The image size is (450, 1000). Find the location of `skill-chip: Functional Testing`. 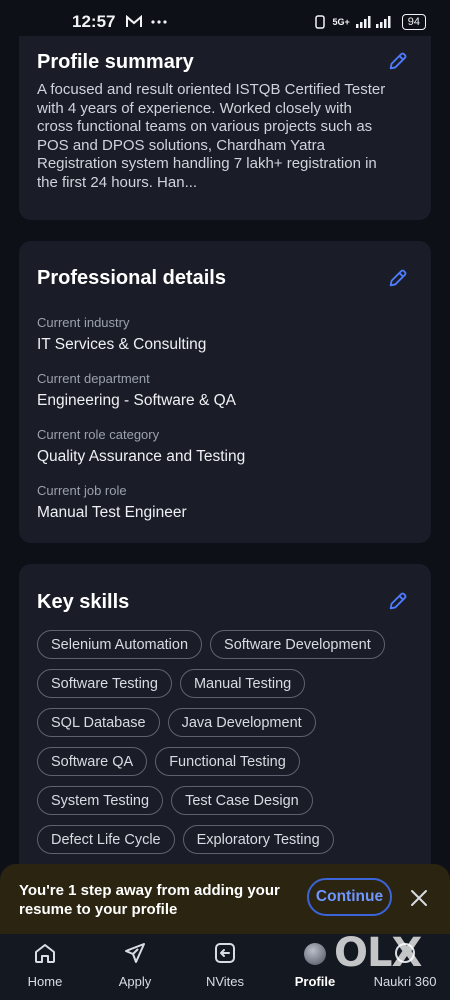

skill-chip: Functional Testing is located at coordinates (227, 761).